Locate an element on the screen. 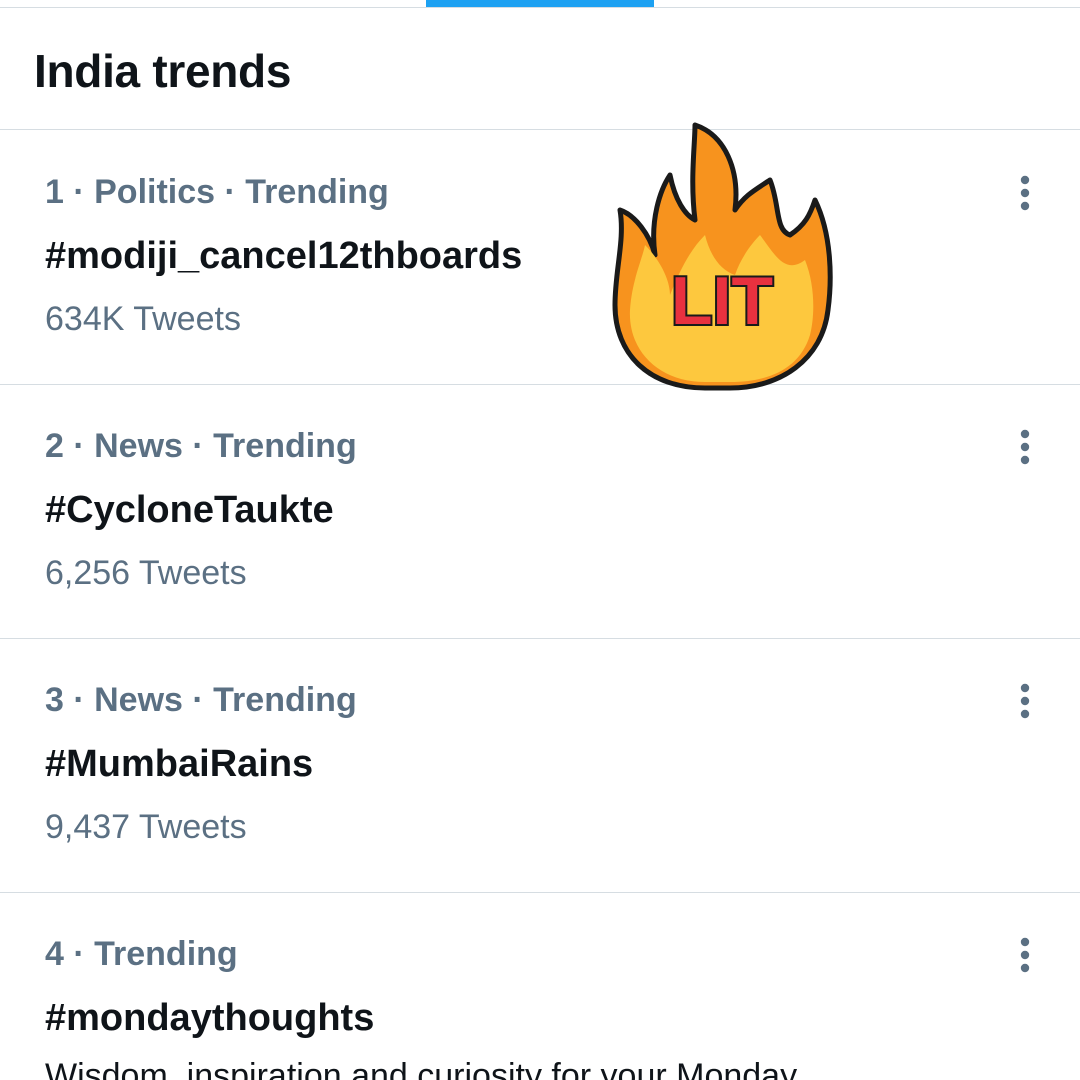  fire-icon: LIT is located at coordinates (722, 256).